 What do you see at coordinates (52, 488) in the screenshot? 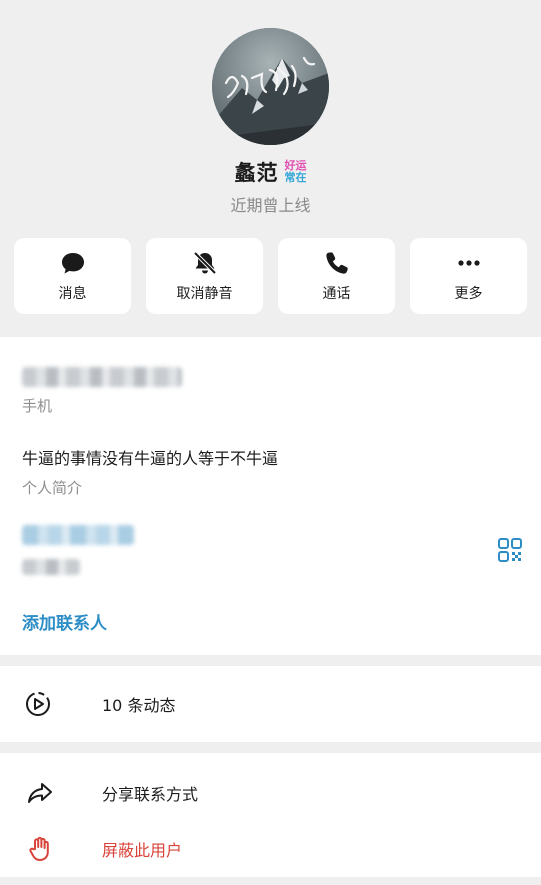
I see `bio-label: 个人简介` at bounding box center [52, 488].